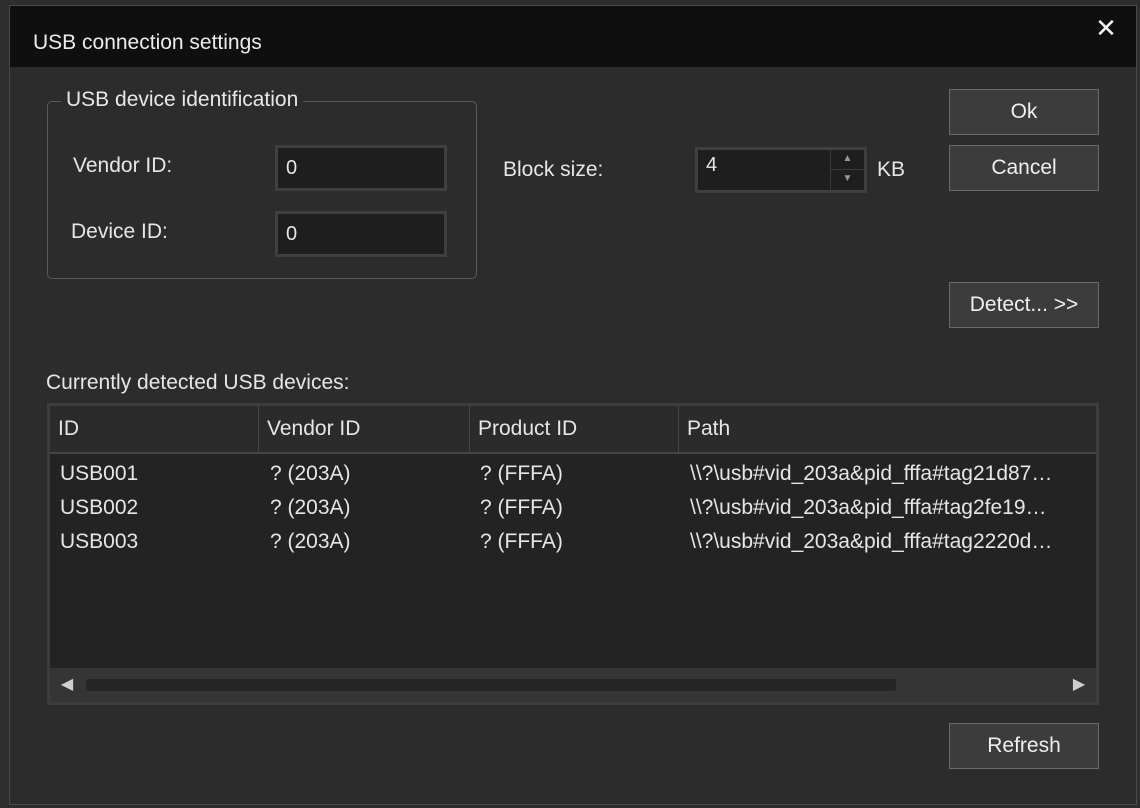  I want to click on ok-button: Ok, so click(1024, 112).